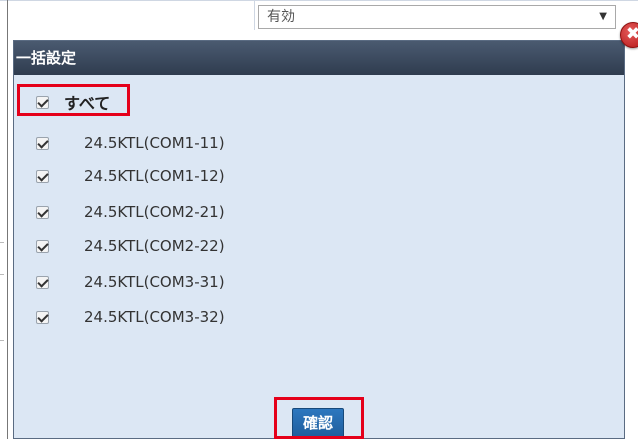 The image size is (638, 439). Describe the element at coordinates (281, 17) in the screenshot. I see `background-select-value: 有効` at that location.